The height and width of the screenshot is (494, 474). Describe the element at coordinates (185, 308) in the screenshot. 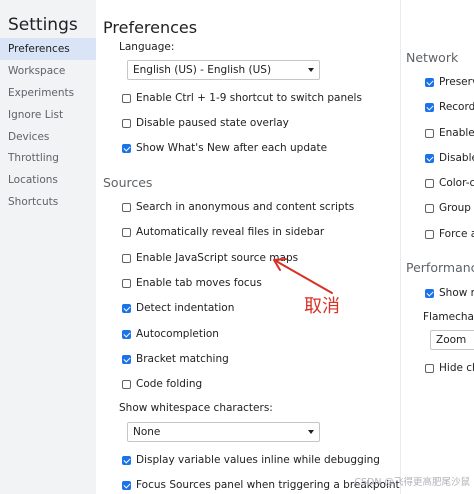

I see `checkbox-label: Detect indentation` at that location.